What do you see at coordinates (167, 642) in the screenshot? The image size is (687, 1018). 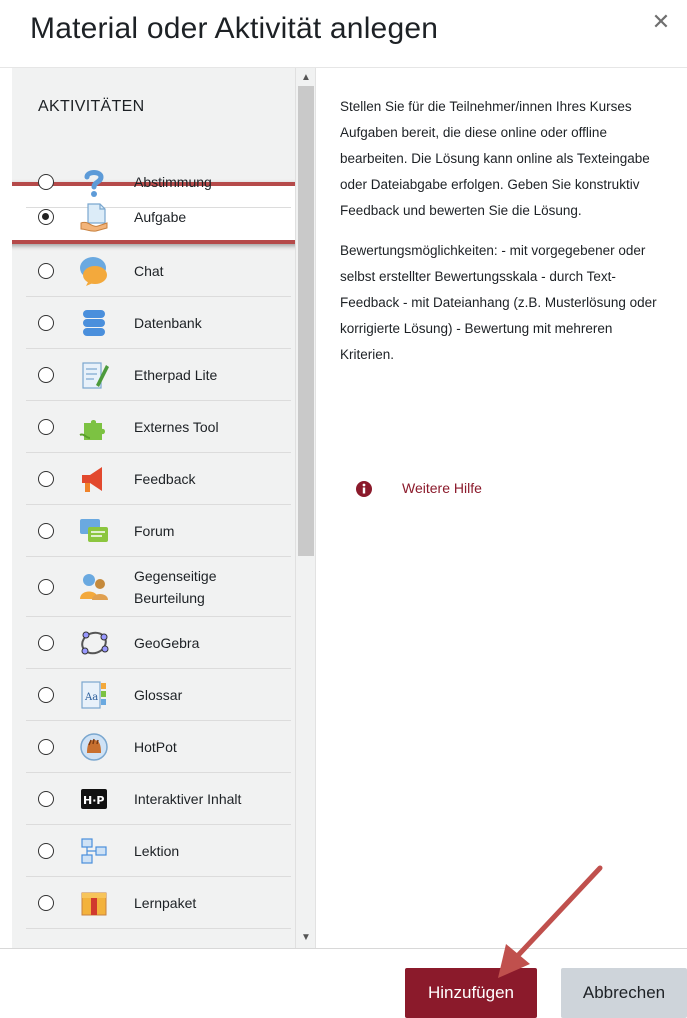 I see `option-label: GeoGebra` at bounding box center [167, 642].